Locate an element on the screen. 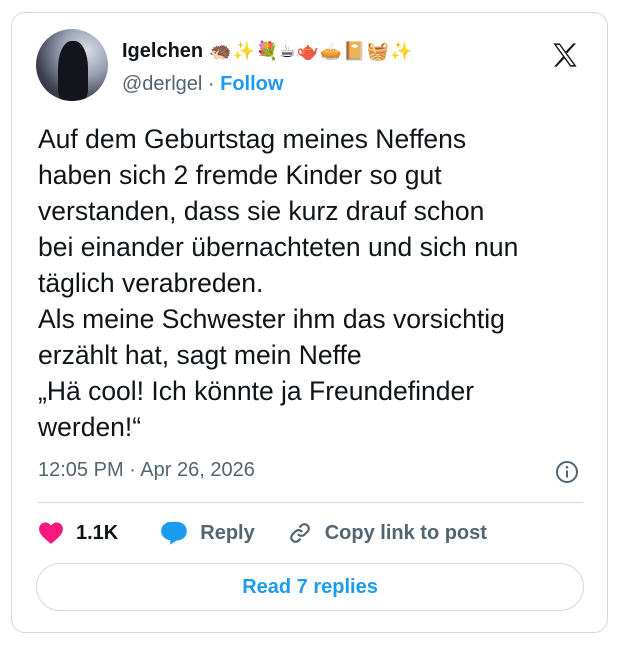 Image resolution: width=620 pixels, height=646 pixels. action-bar: 1.1K Reply Copy link to post is located at coordinates (278, 533).